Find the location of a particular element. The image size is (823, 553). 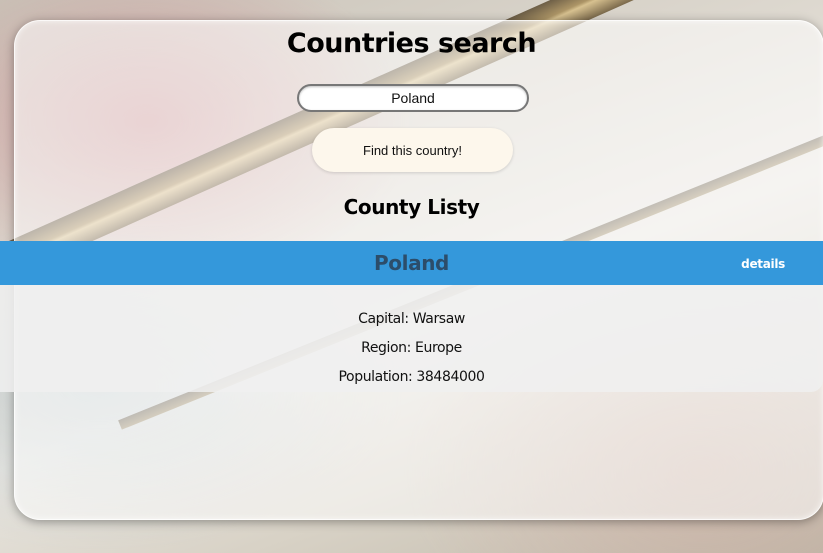

find-country-button: Find this country! is located at coordinates (412, 150).